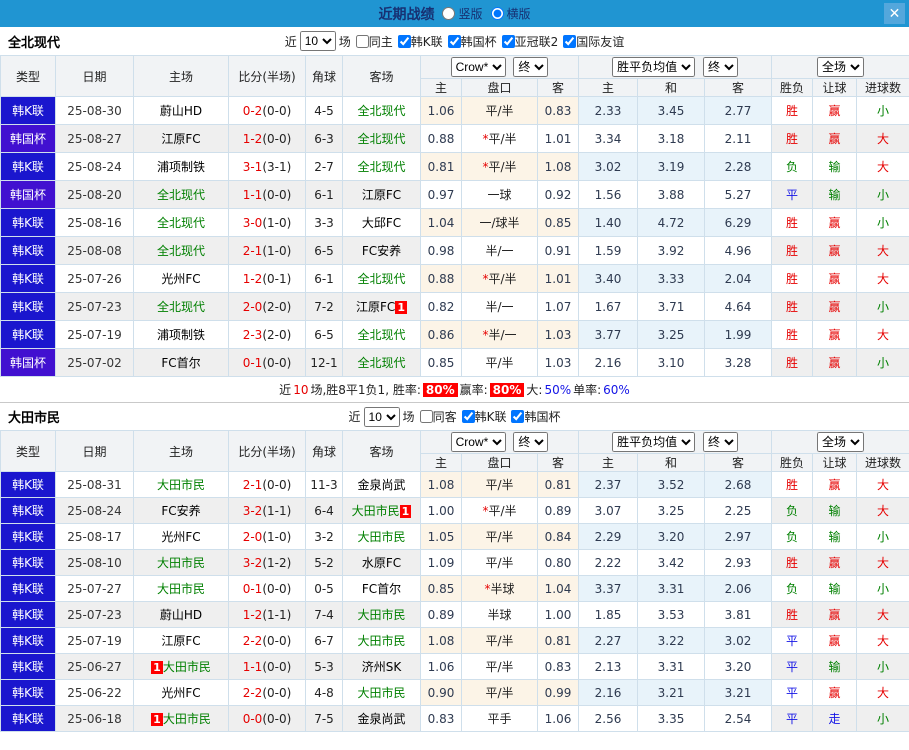 This screenshot has width=909, height=750. What do you see at coordinates (738, 536) in the screenshot?
I see `cell-avg-away-odds: 2.97` at bounding box center [738, 536].